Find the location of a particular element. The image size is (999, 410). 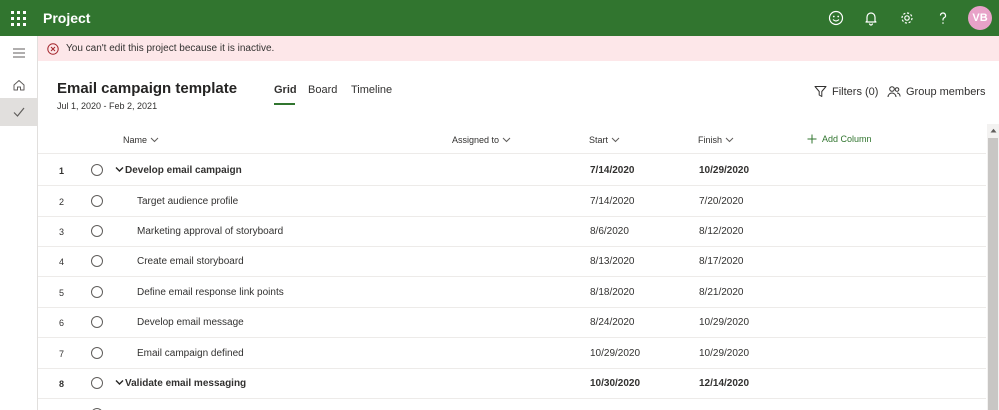

app-header: Project VB is located at coordinates (499, 18).